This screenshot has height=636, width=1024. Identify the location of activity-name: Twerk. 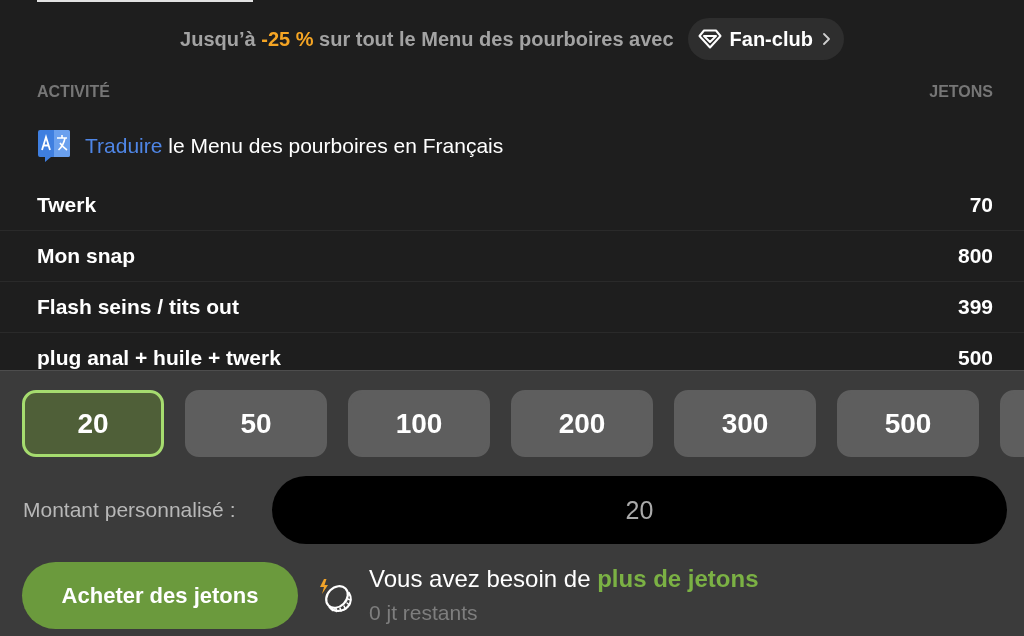
(67, 205).